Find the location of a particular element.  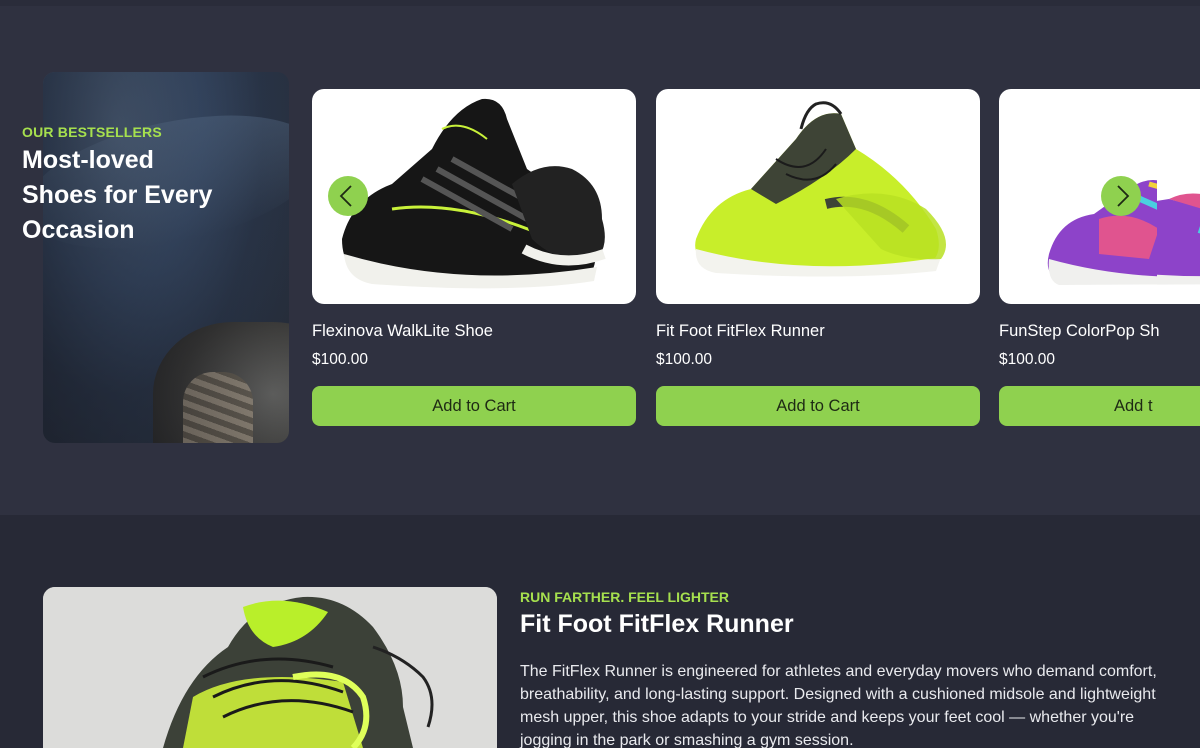

promo-eyebrow: OUR BESTSELLERS is located at coordinates (92, 132).